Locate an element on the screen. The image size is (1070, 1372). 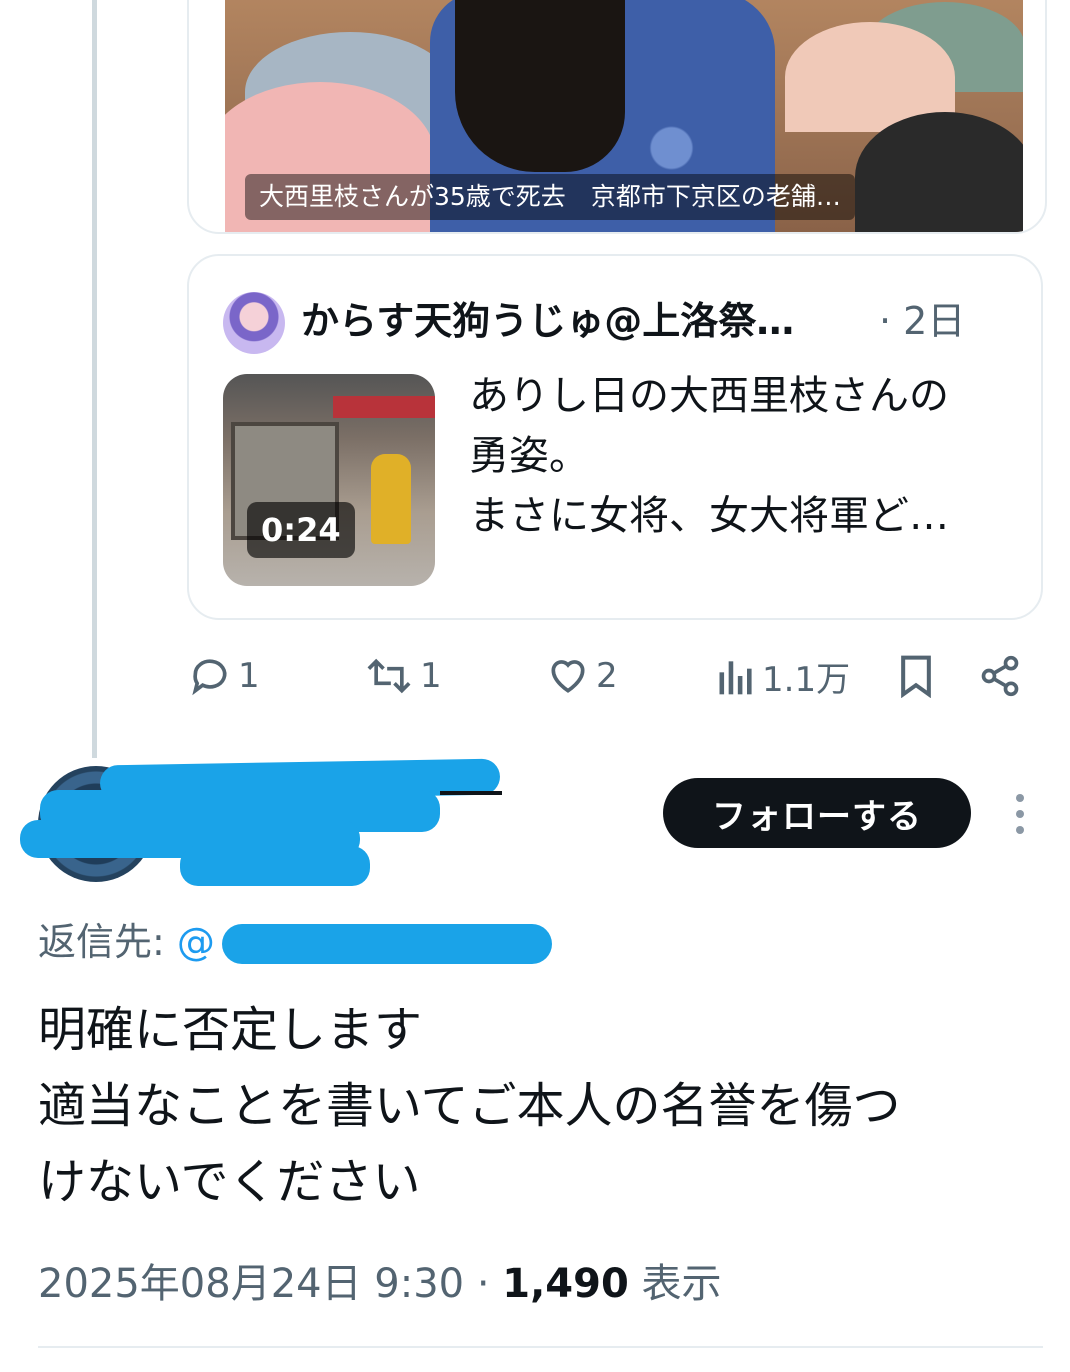
bookmark-icon is located at coordinates (916, 676).